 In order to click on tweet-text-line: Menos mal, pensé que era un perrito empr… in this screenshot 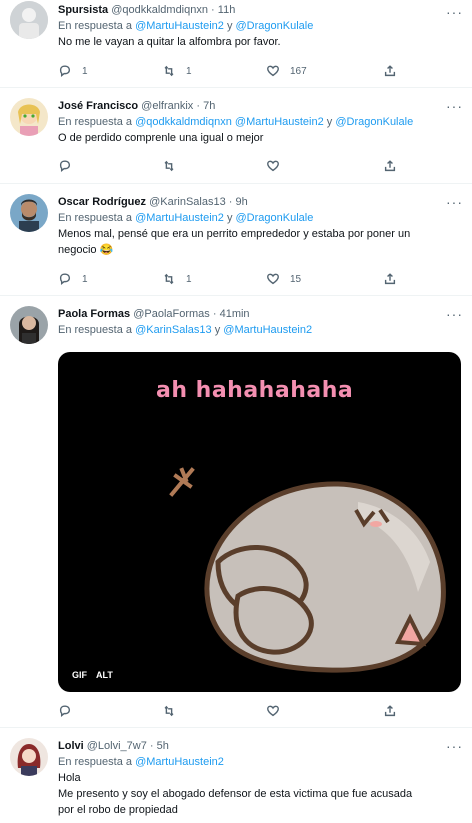, I will do `click(234, 234)`.